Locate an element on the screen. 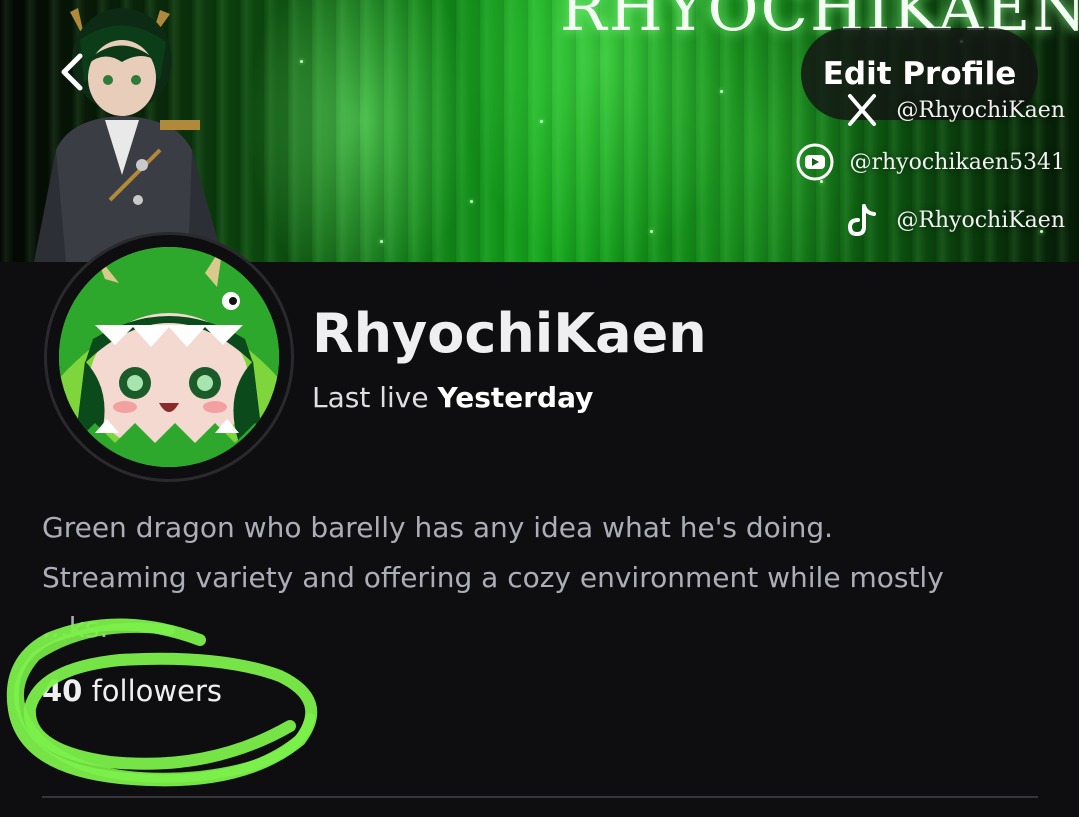 The image size is (1079, 817). chevron-left-icon is located at coordinates (72, 72).